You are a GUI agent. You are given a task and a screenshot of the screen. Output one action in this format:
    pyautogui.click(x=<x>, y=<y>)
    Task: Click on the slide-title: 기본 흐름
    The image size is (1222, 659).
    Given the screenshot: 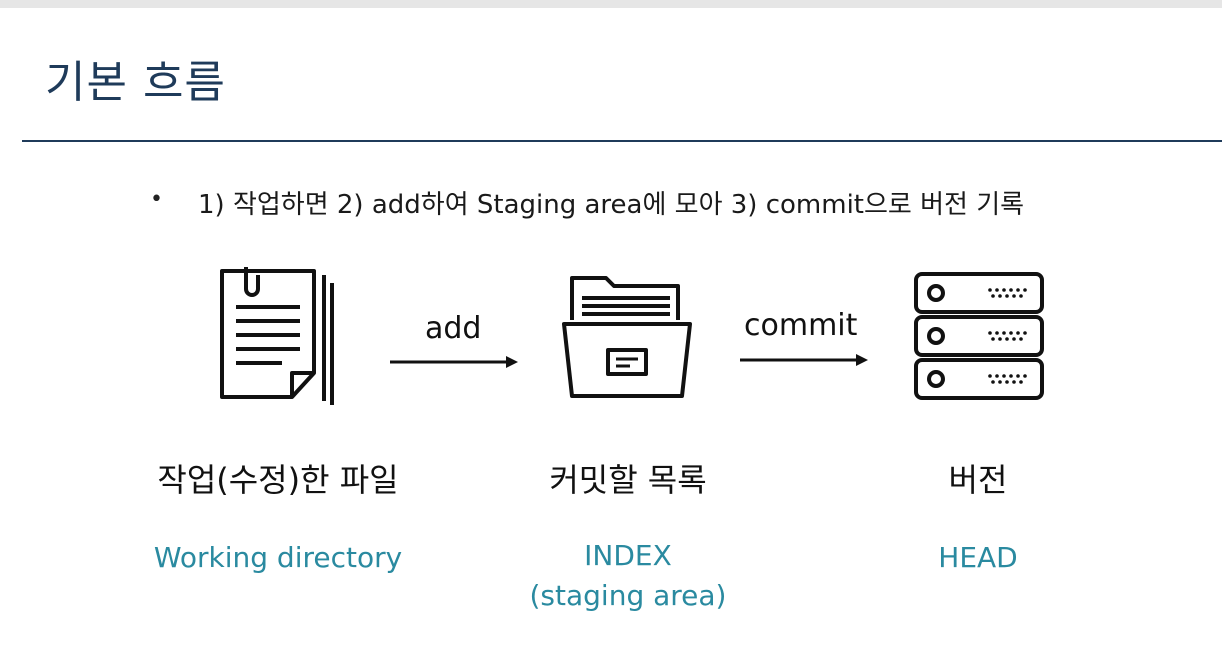 What is the action you would take?
    pyautogui.click(x=135, y=82)
    